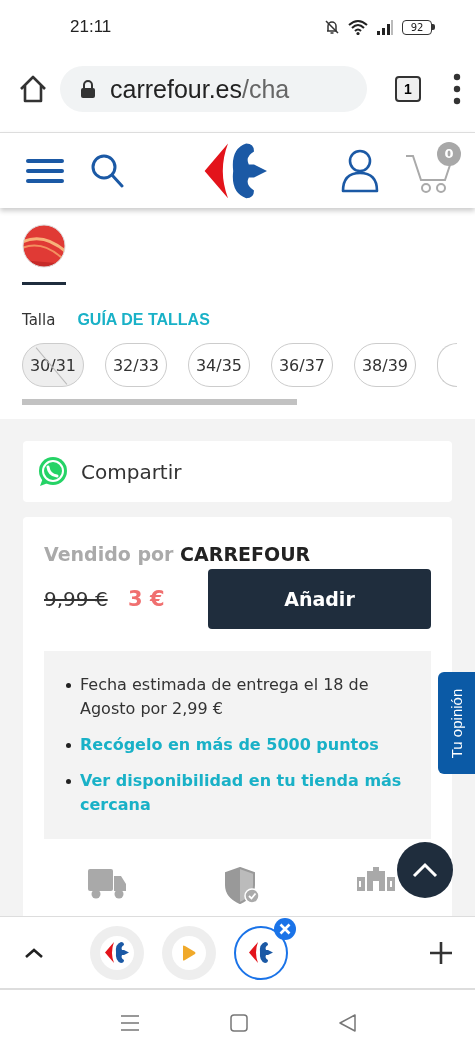 This screenshot has height=1056, width=475. I want to click on search-icon, so click(107, 170).